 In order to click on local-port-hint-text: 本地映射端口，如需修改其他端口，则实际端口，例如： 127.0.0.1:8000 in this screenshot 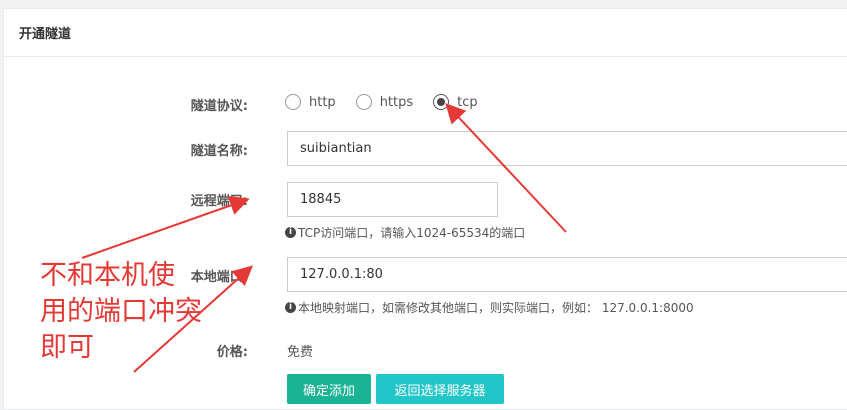, I will do `click(496, 308)`.